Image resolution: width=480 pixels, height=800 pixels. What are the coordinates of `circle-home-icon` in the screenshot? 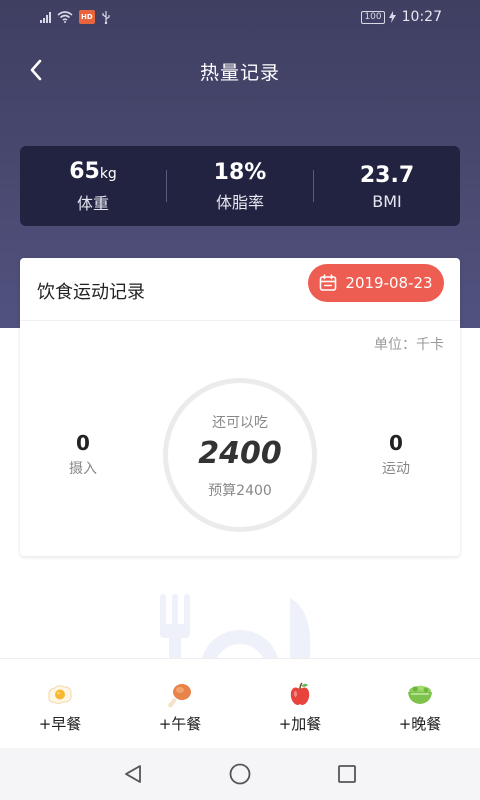 It's located at (240, 774).